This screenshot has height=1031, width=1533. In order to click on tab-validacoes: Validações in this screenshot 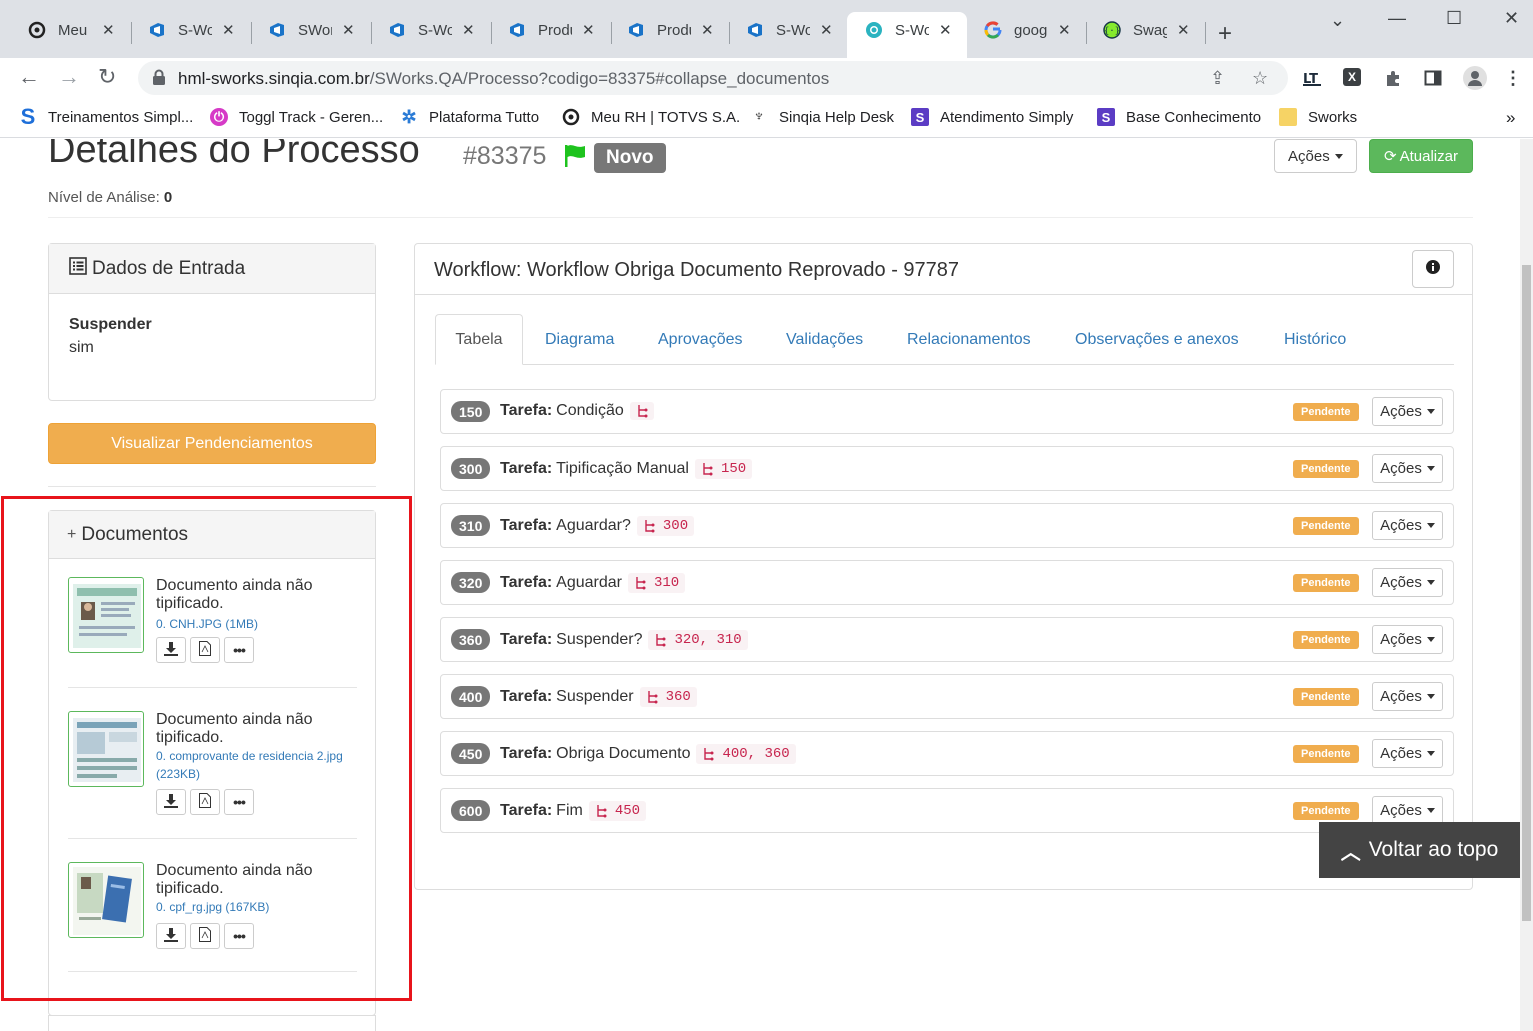, I will do `click(824, 339)`.